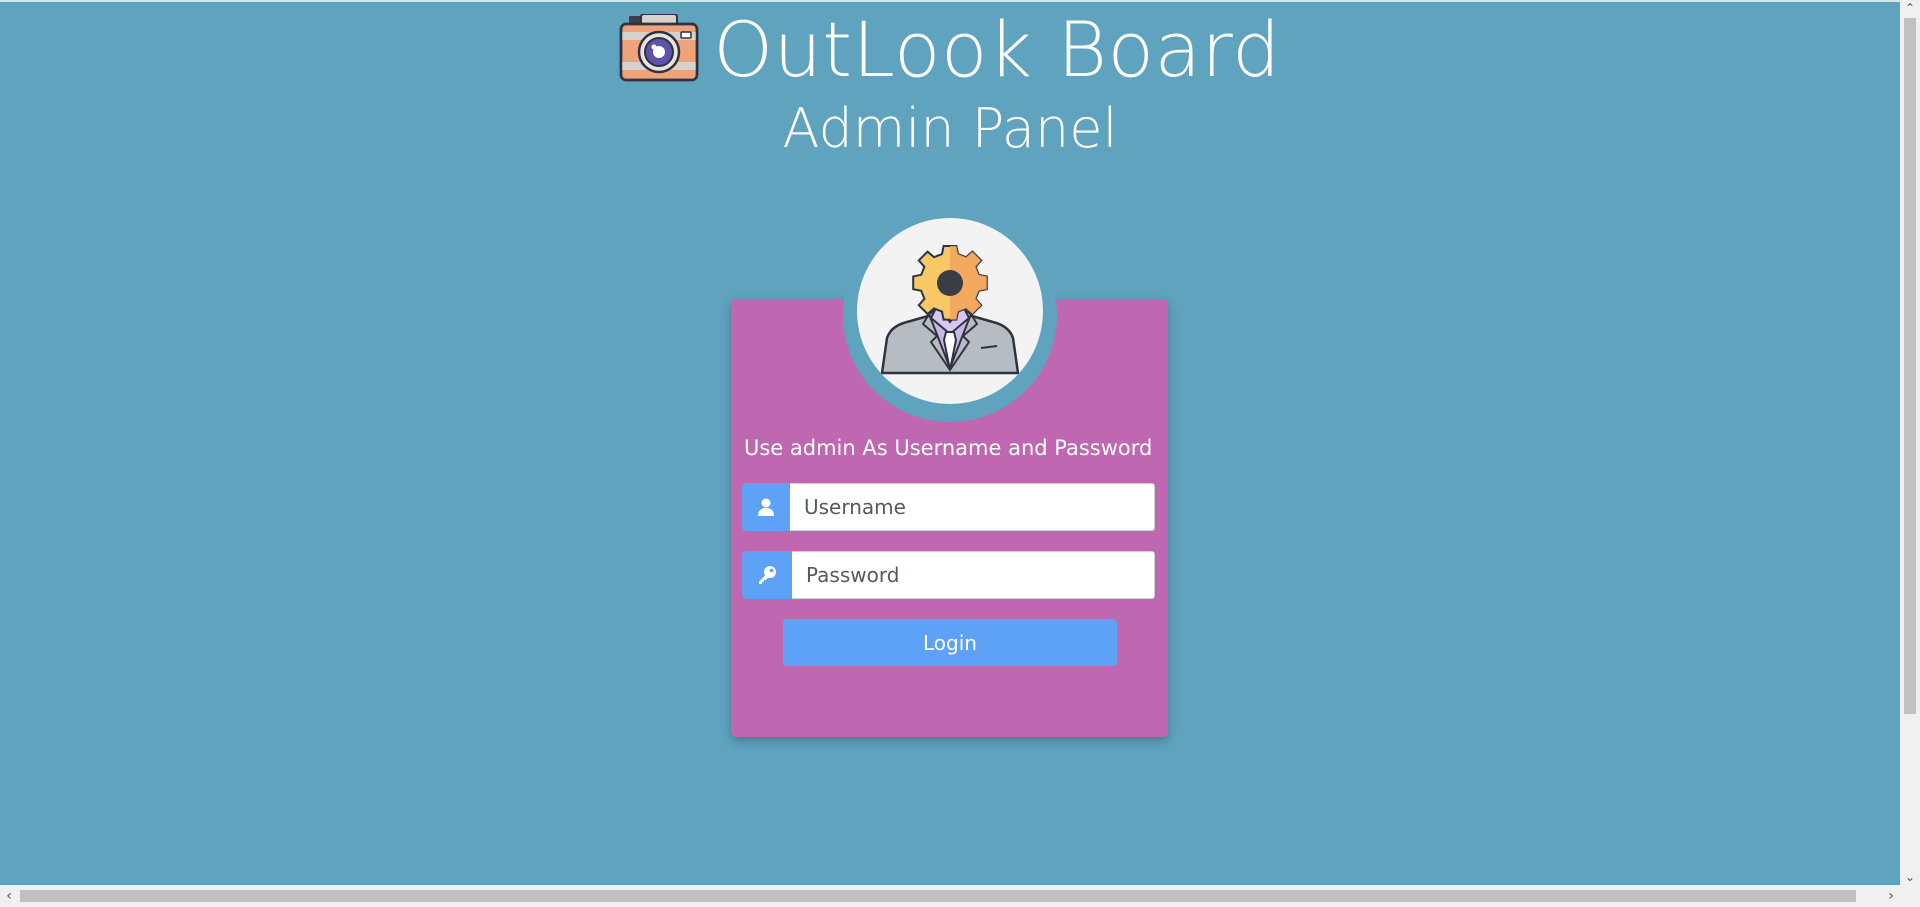  I want to click on scroll-left-icon: ‹, so click(9, 896).